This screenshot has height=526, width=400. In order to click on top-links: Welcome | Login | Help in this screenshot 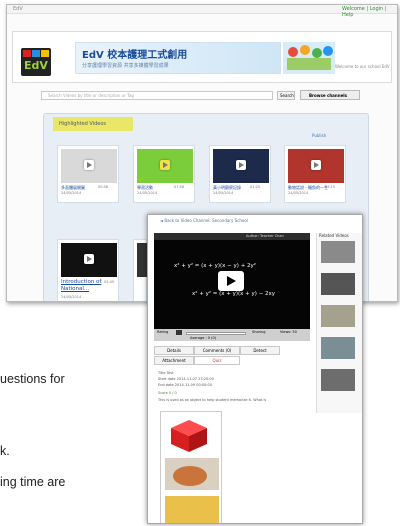, I will do `click(369, 12)`.